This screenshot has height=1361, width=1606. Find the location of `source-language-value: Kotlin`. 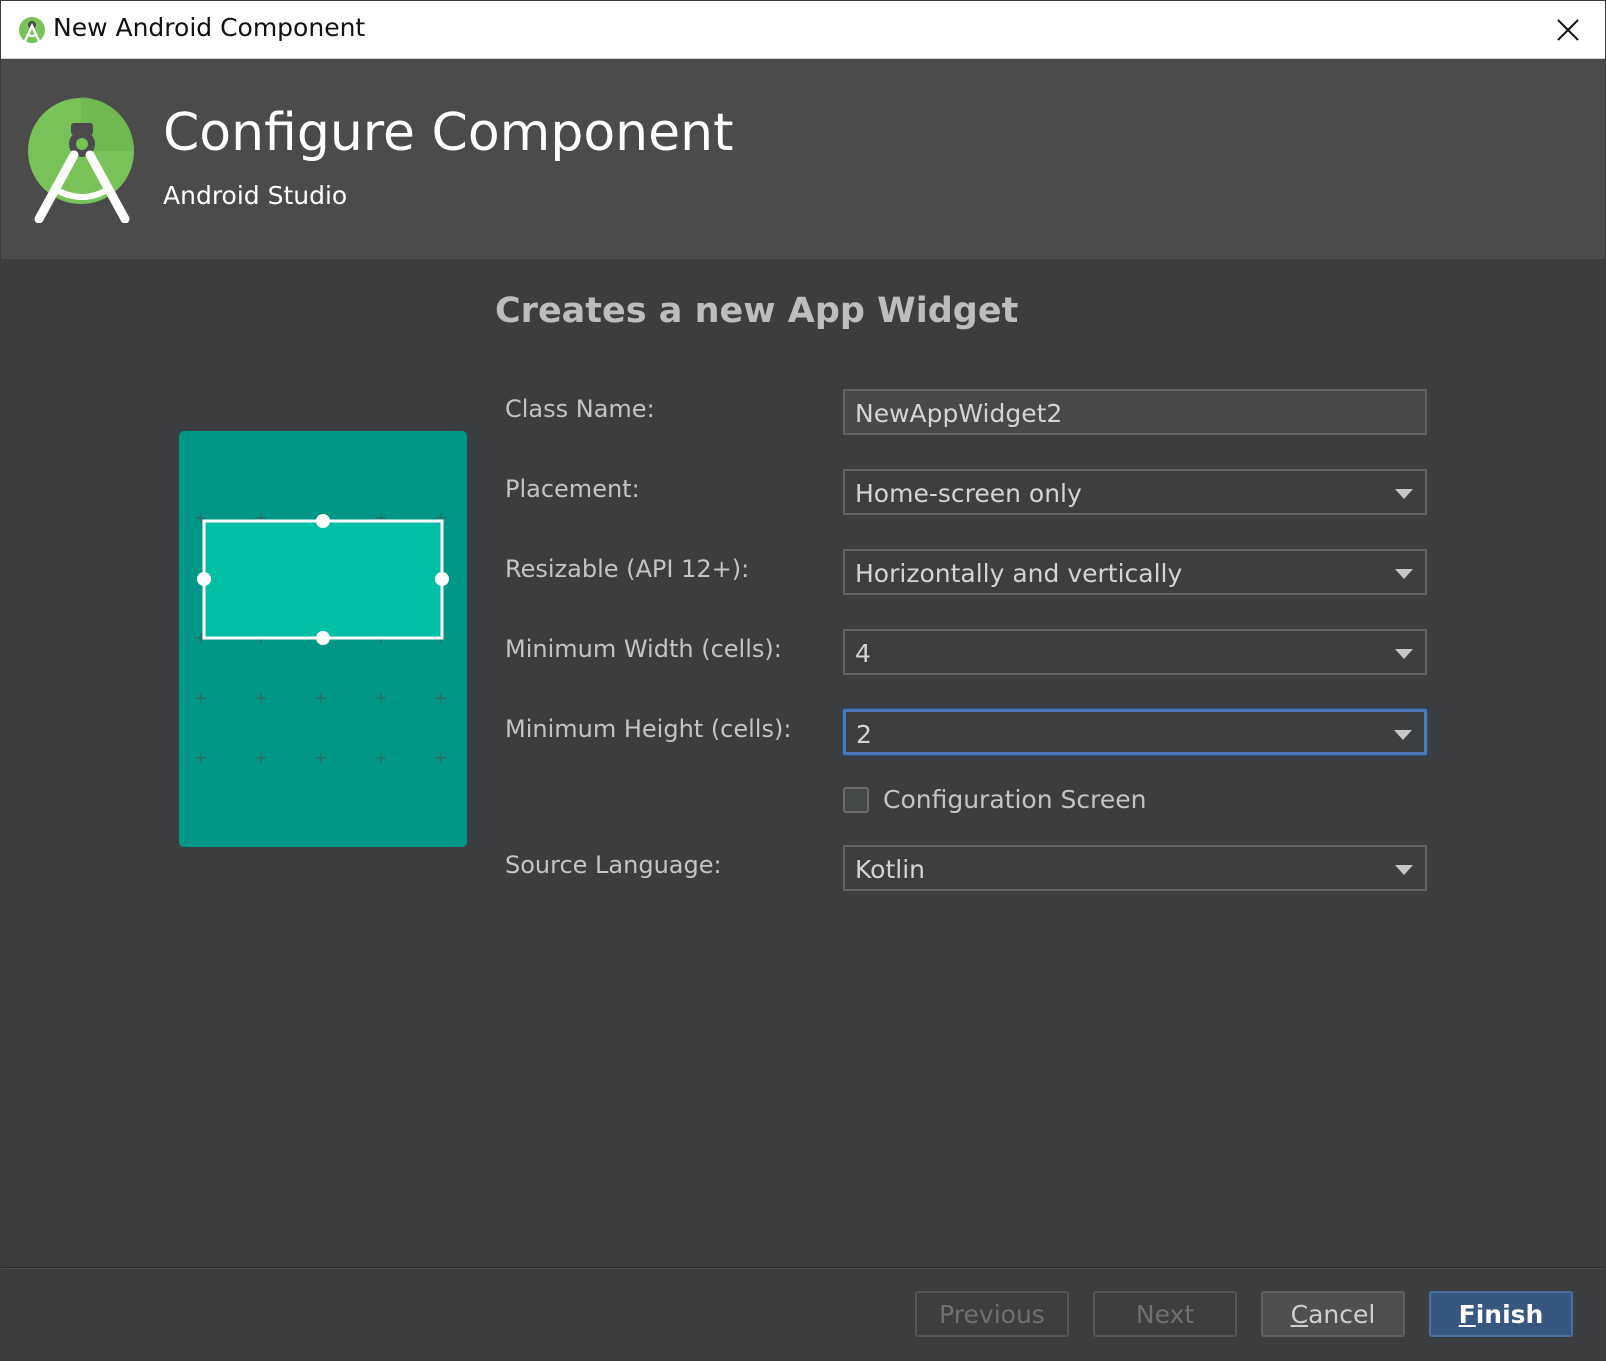

source-language-value: Kotlin is located at coordinates (890, 869).